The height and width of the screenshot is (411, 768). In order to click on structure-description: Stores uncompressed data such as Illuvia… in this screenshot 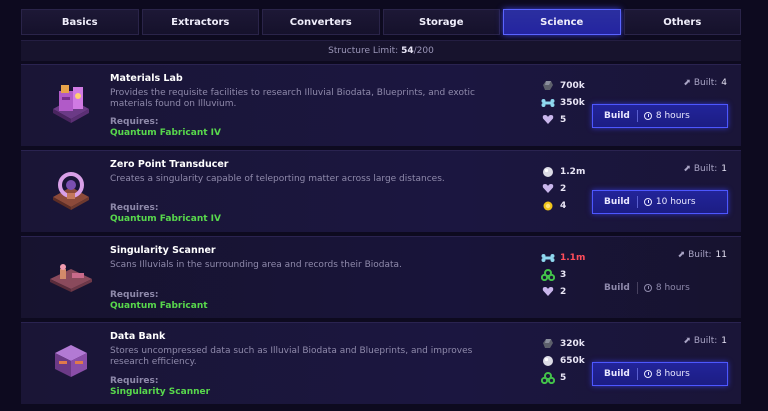, I will do `click(291, 356)`.